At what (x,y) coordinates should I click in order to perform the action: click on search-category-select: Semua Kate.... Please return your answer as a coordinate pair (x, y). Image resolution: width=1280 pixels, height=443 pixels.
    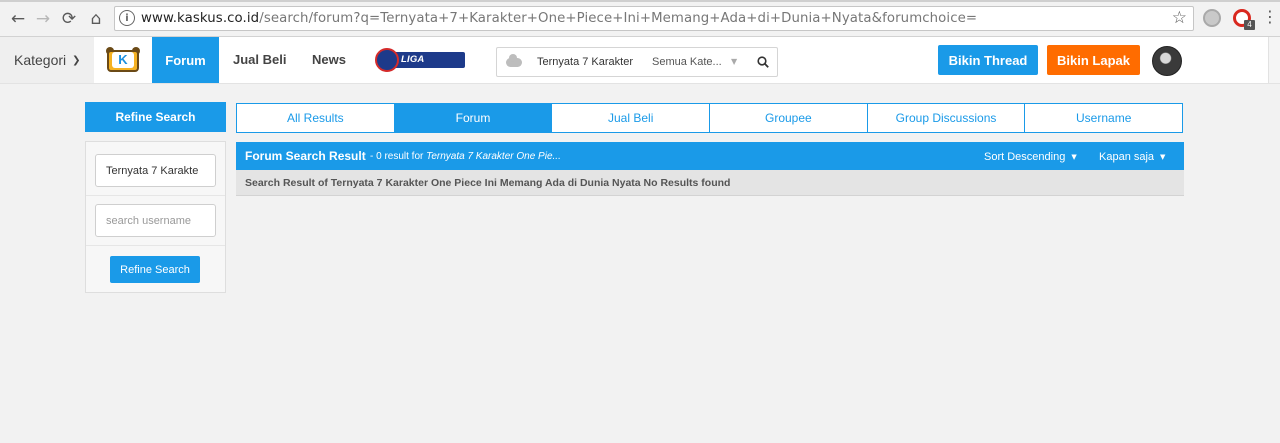
    Looking at the image, I should click on (687, 62).